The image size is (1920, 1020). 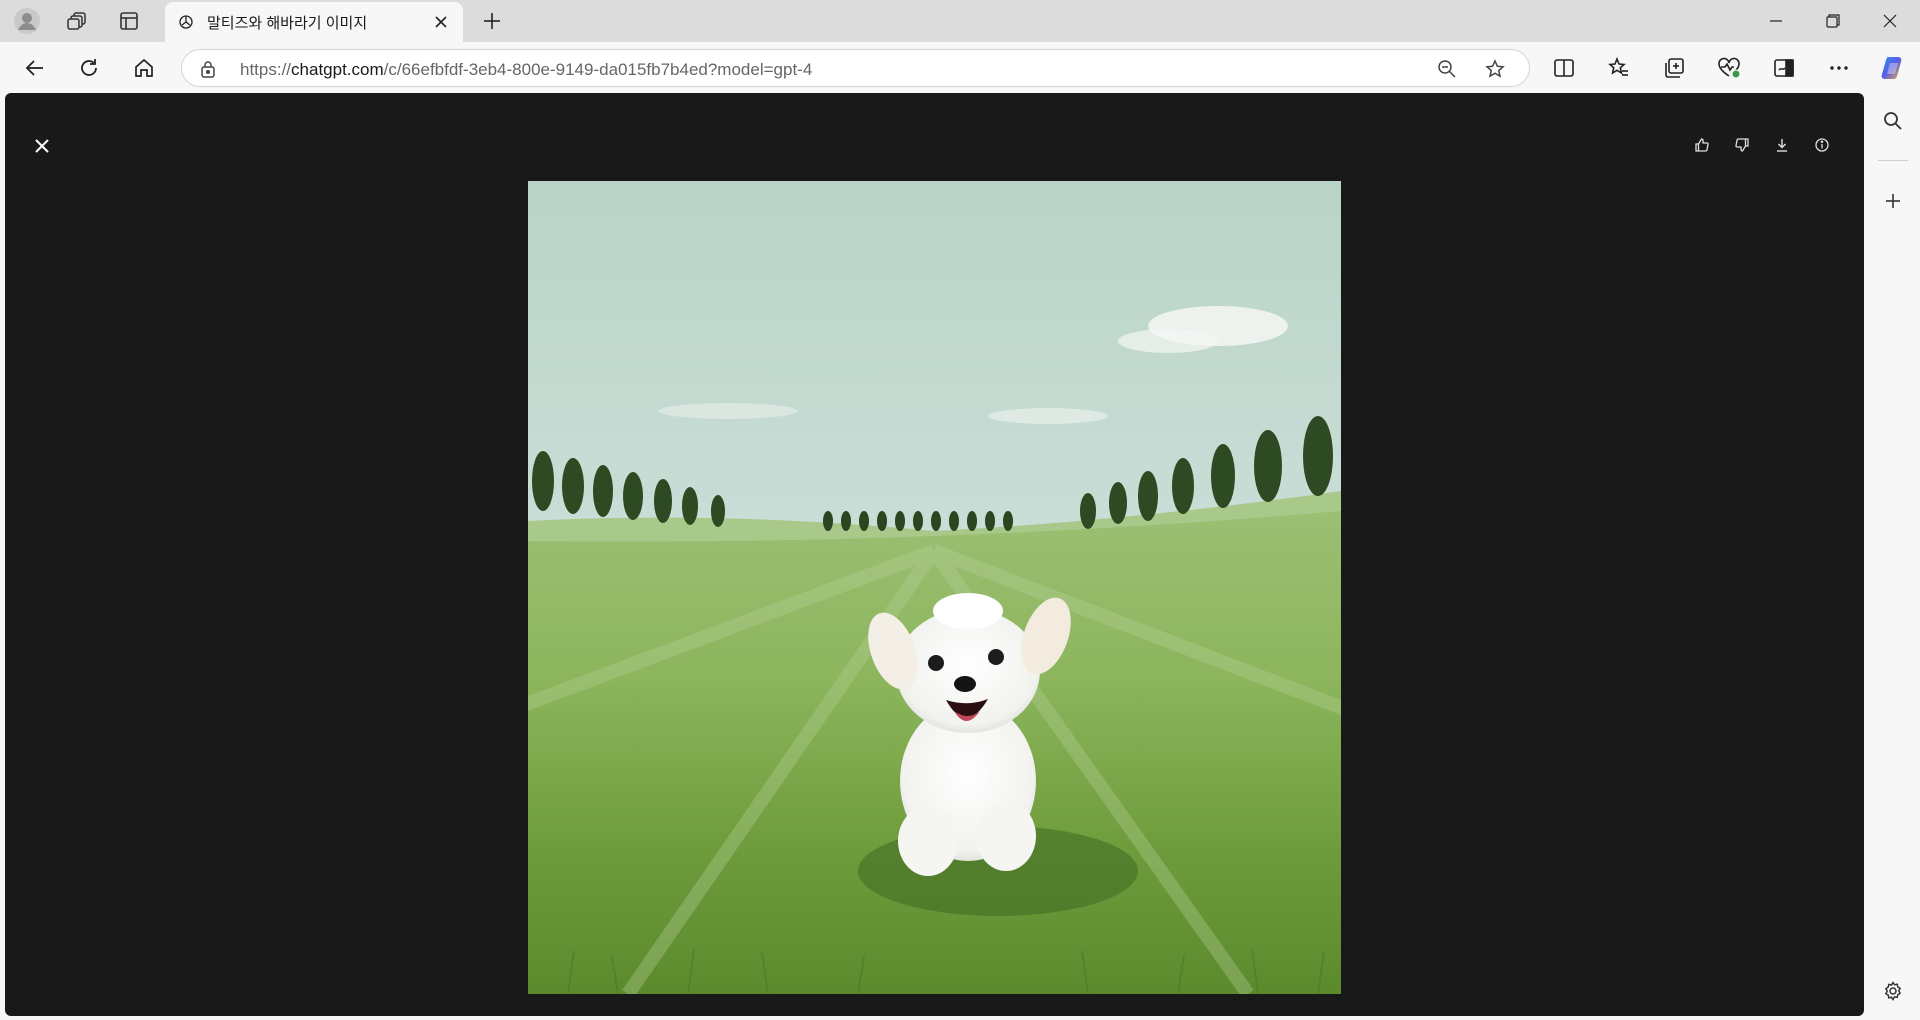 What do you see at coordinates (208, 69) in the screenshot?
I see `lock-icon` at bounding box center [208, 69].